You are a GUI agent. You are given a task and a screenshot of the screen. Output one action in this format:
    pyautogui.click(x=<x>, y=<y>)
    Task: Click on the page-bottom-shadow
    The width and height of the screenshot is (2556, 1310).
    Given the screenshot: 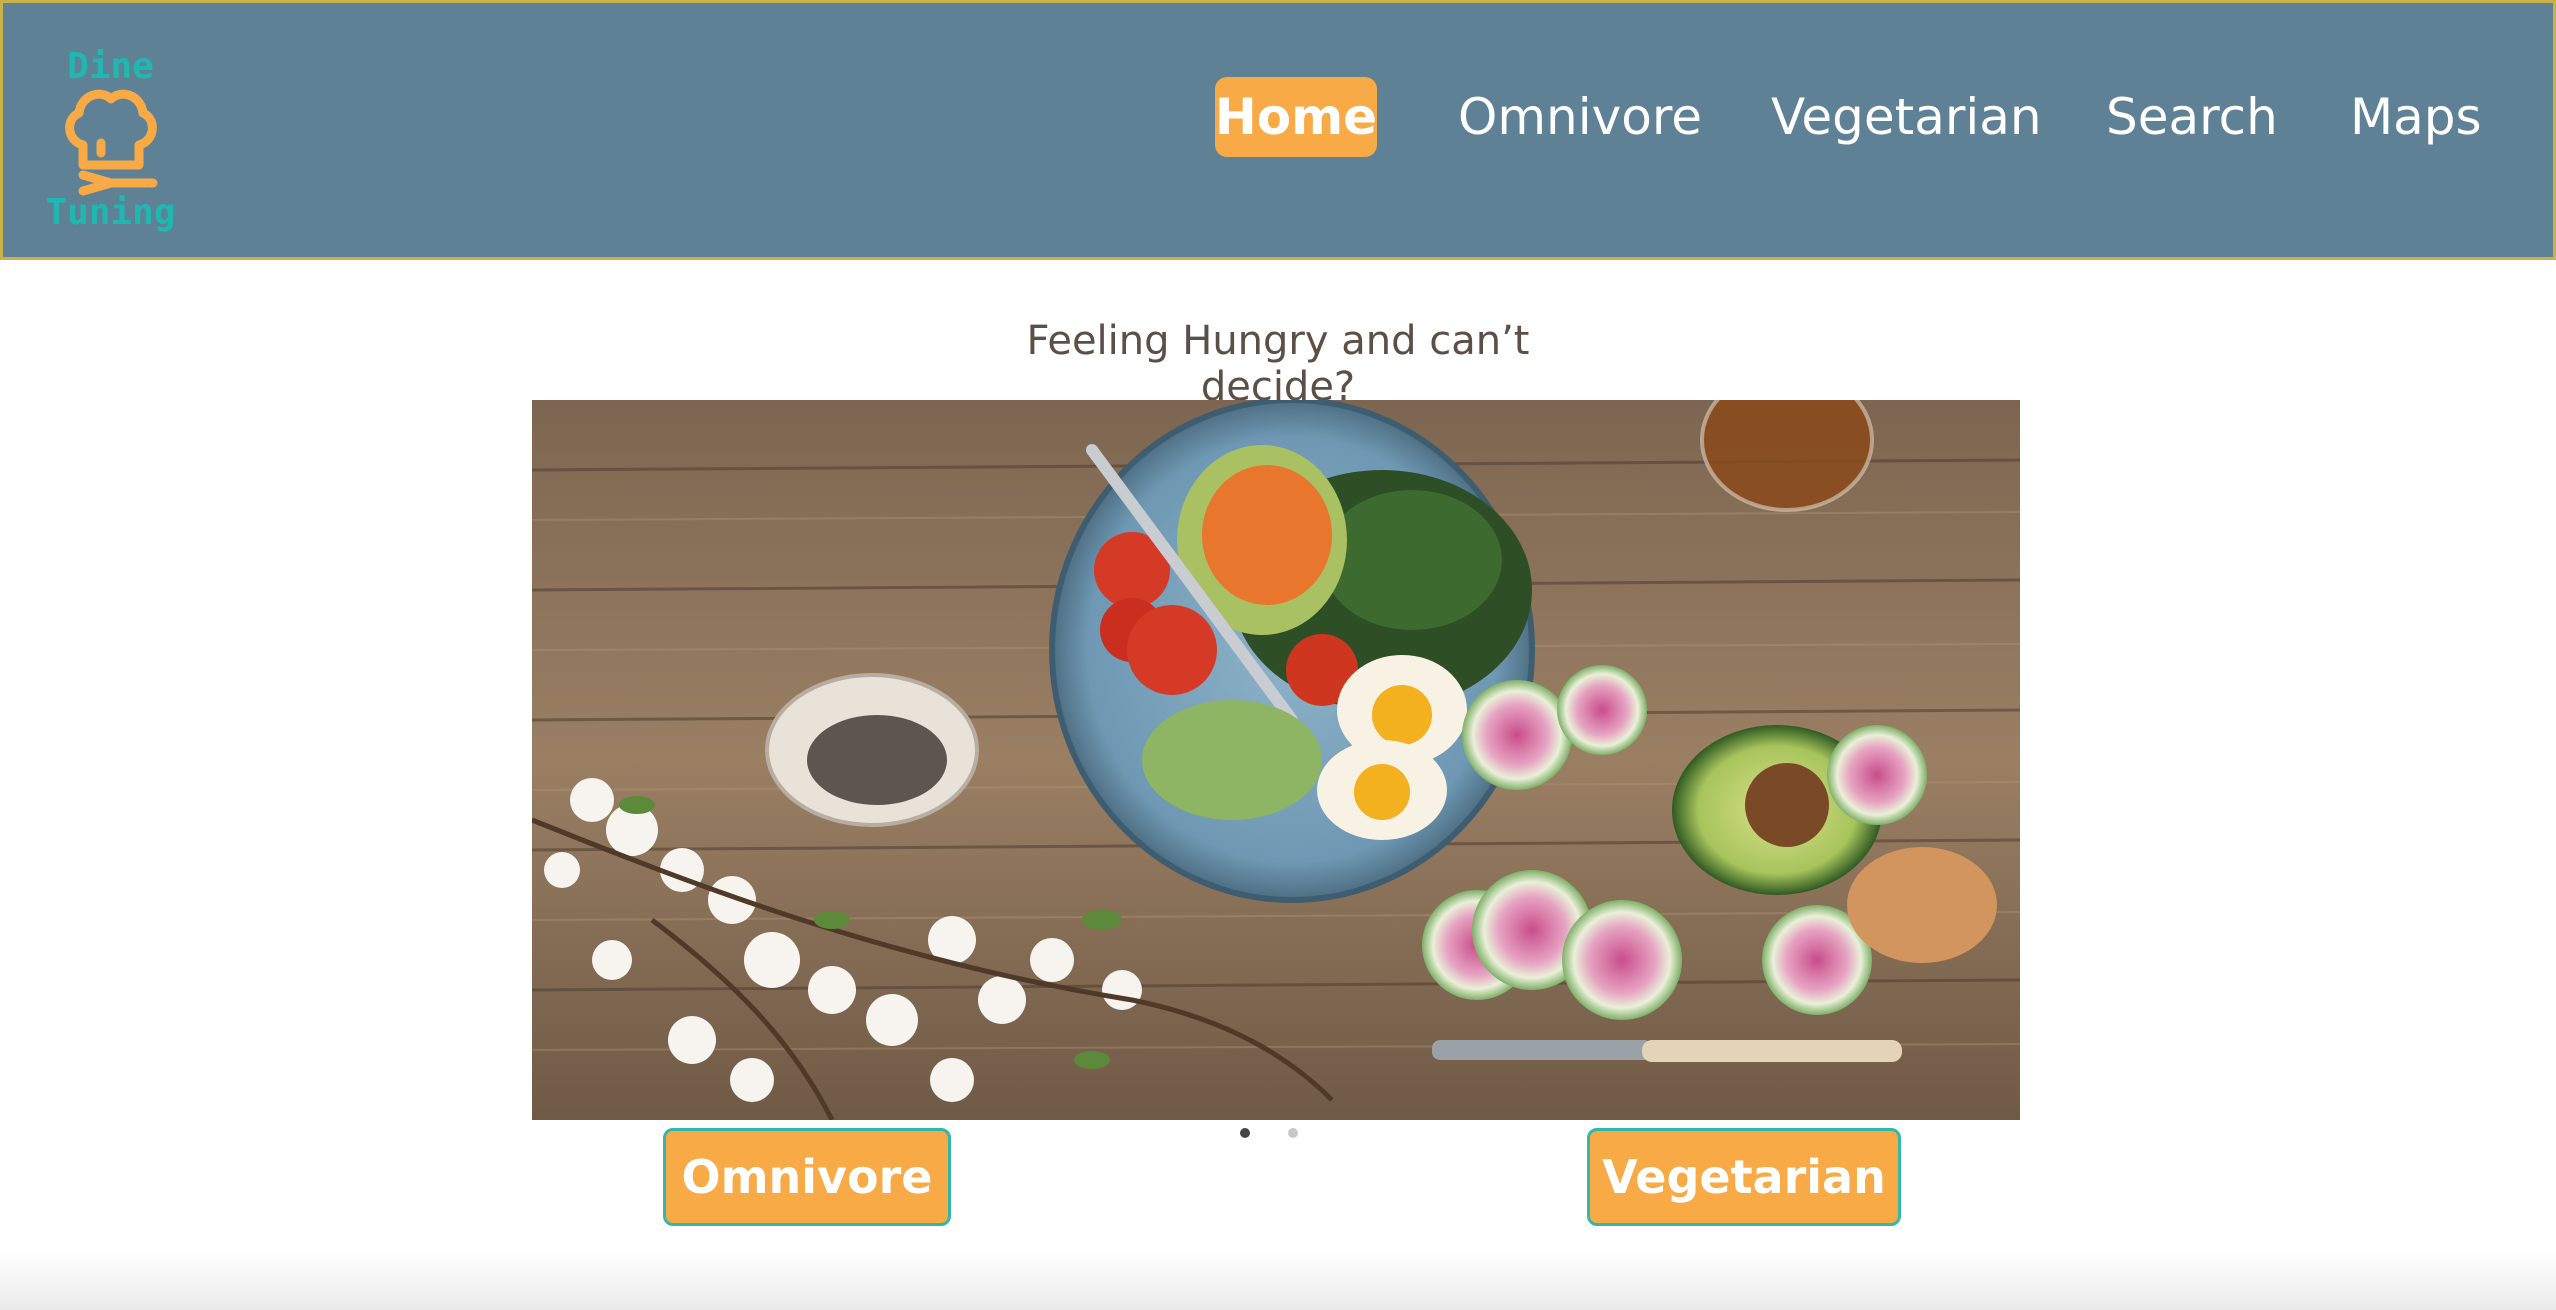 What is the action you would take?
    pyautogui.click(x=1278, y=1280)
    